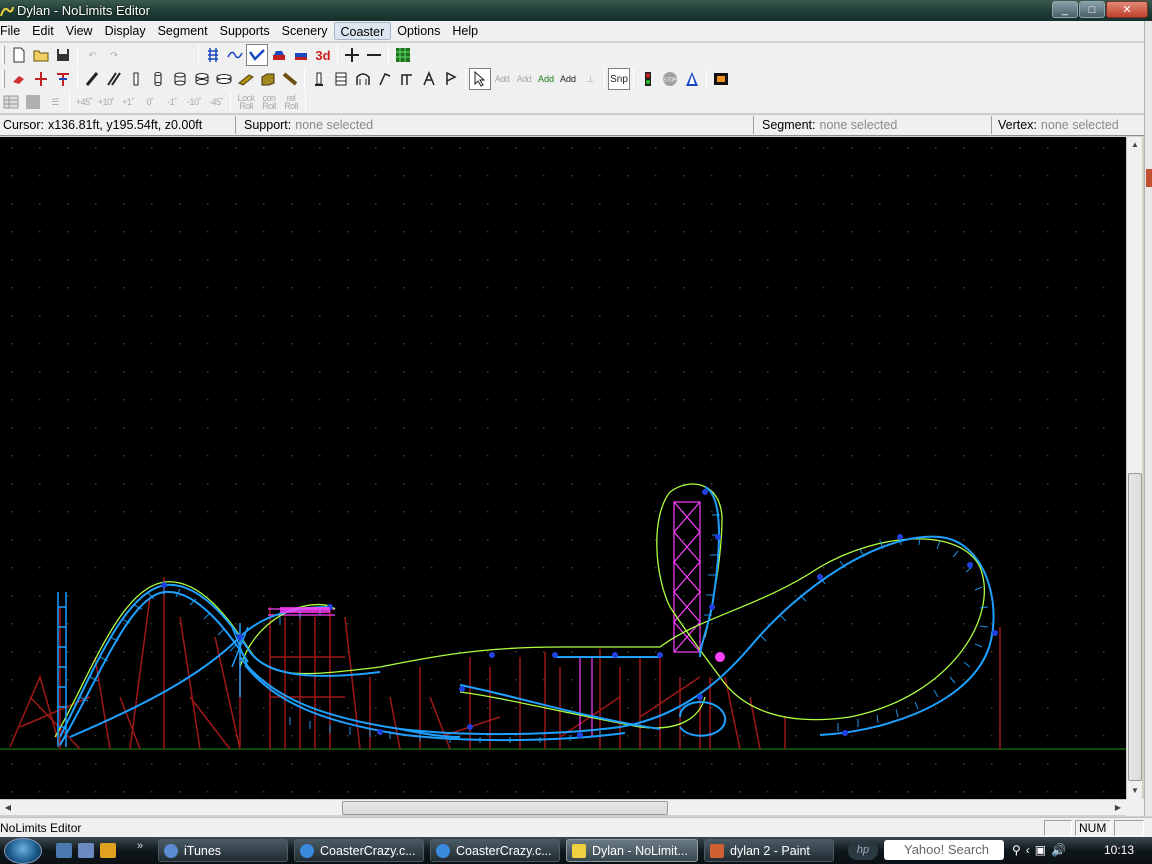 This screenshot has width=1152, height=864. What do you see at coordinates (323, 55) in the screenshot?
I see `3d-view-icon: 3d` at bounding box center [323, 55].